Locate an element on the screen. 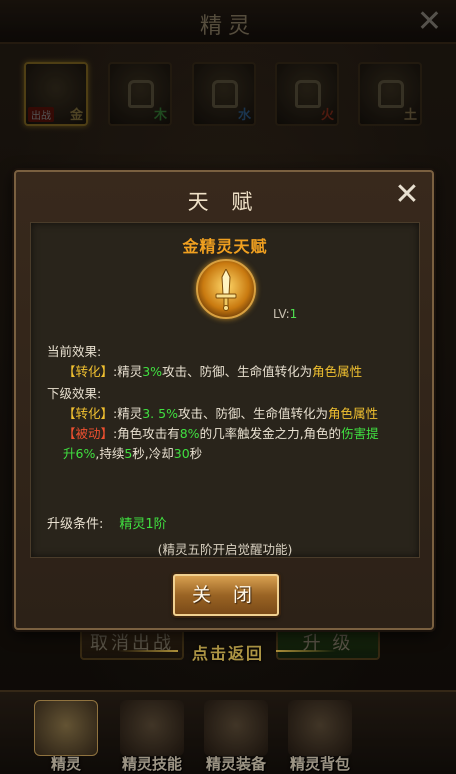  upgrade-condition: 升级条件: 精灵1阶 is located at coordinates (107, 524).